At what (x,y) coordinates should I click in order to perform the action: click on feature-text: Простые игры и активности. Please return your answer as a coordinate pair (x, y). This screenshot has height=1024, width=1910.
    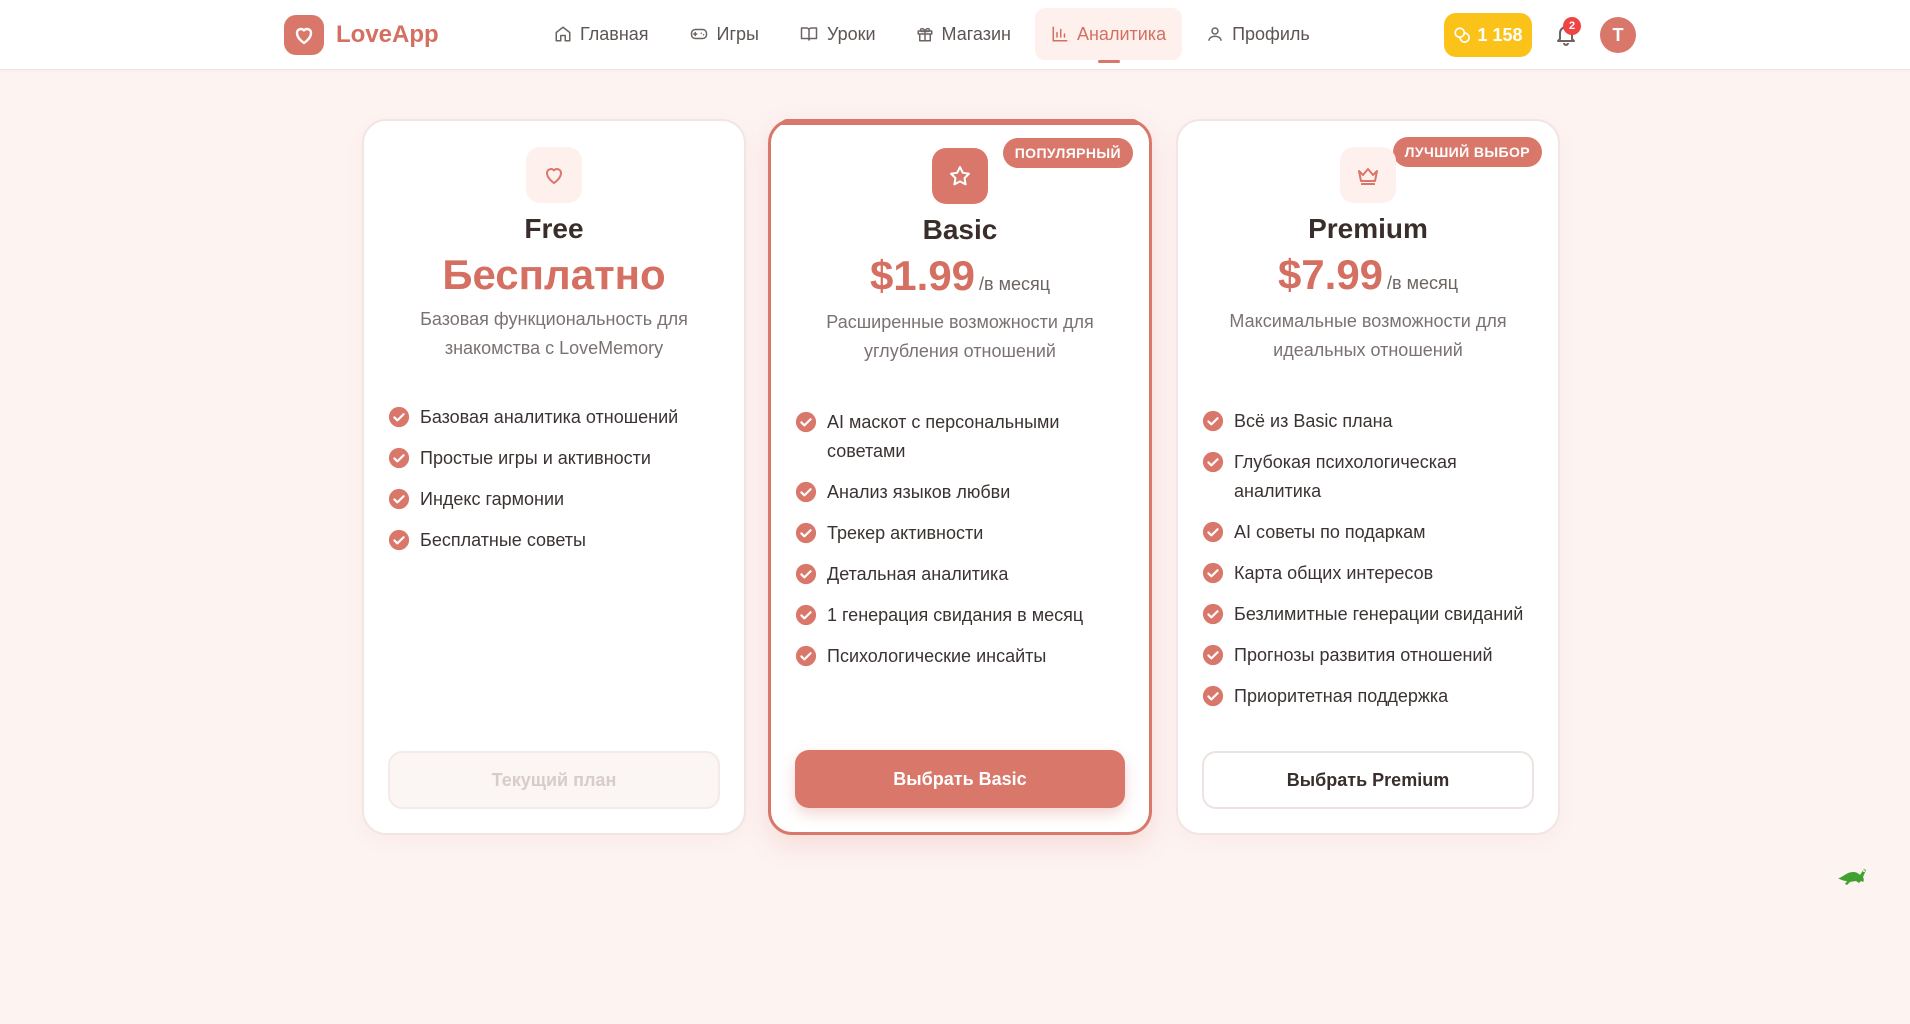
    Looking at the image, I should click on (535, 458).